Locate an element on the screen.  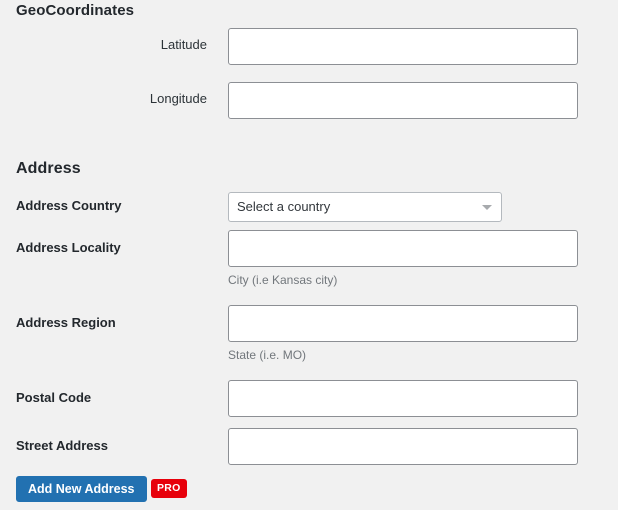
address-country-select: Select a country is located at coordinates (365, 207).